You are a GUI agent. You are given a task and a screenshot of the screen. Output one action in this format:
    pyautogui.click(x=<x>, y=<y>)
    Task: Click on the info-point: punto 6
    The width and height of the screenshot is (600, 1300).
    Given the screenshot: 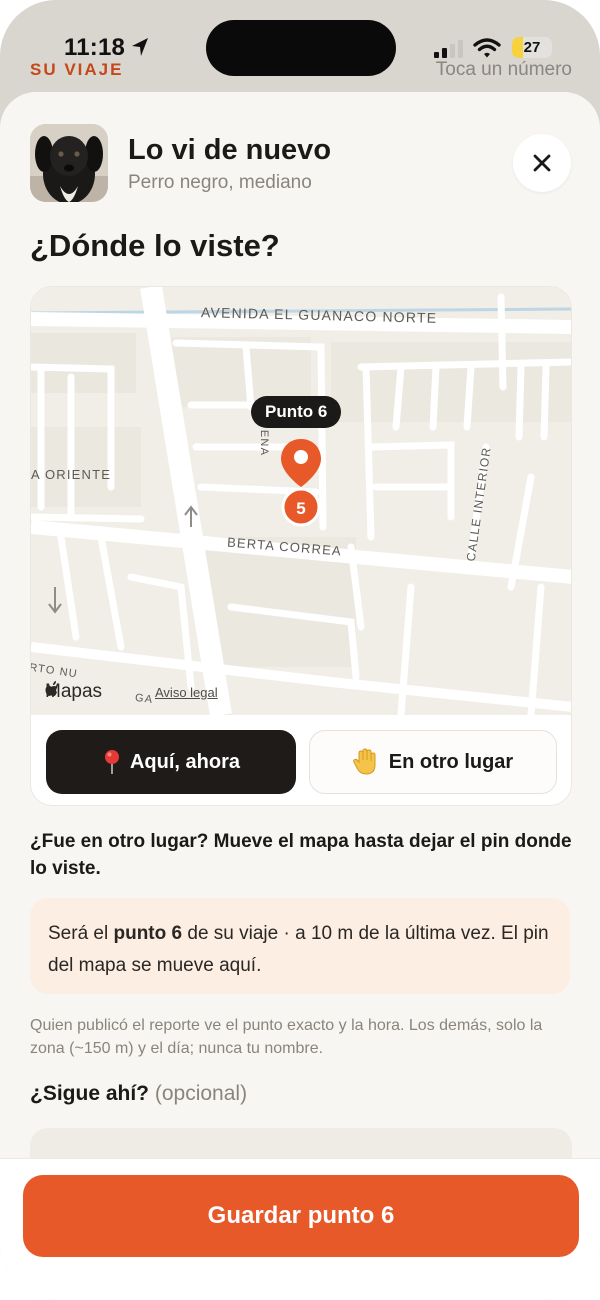 What is the action you would take?
    pyautogui.click(x=148, y=933)
    